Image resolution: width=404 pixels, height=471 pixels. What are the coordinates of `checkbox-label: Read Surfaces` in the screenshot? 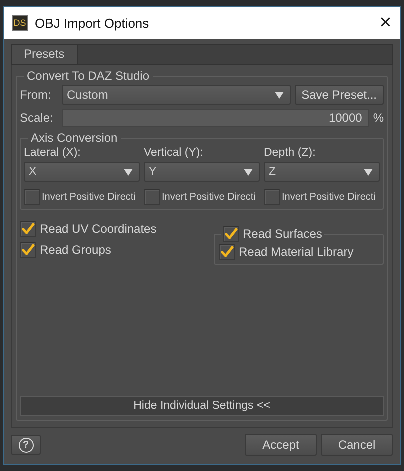 It's located at (282, 234).